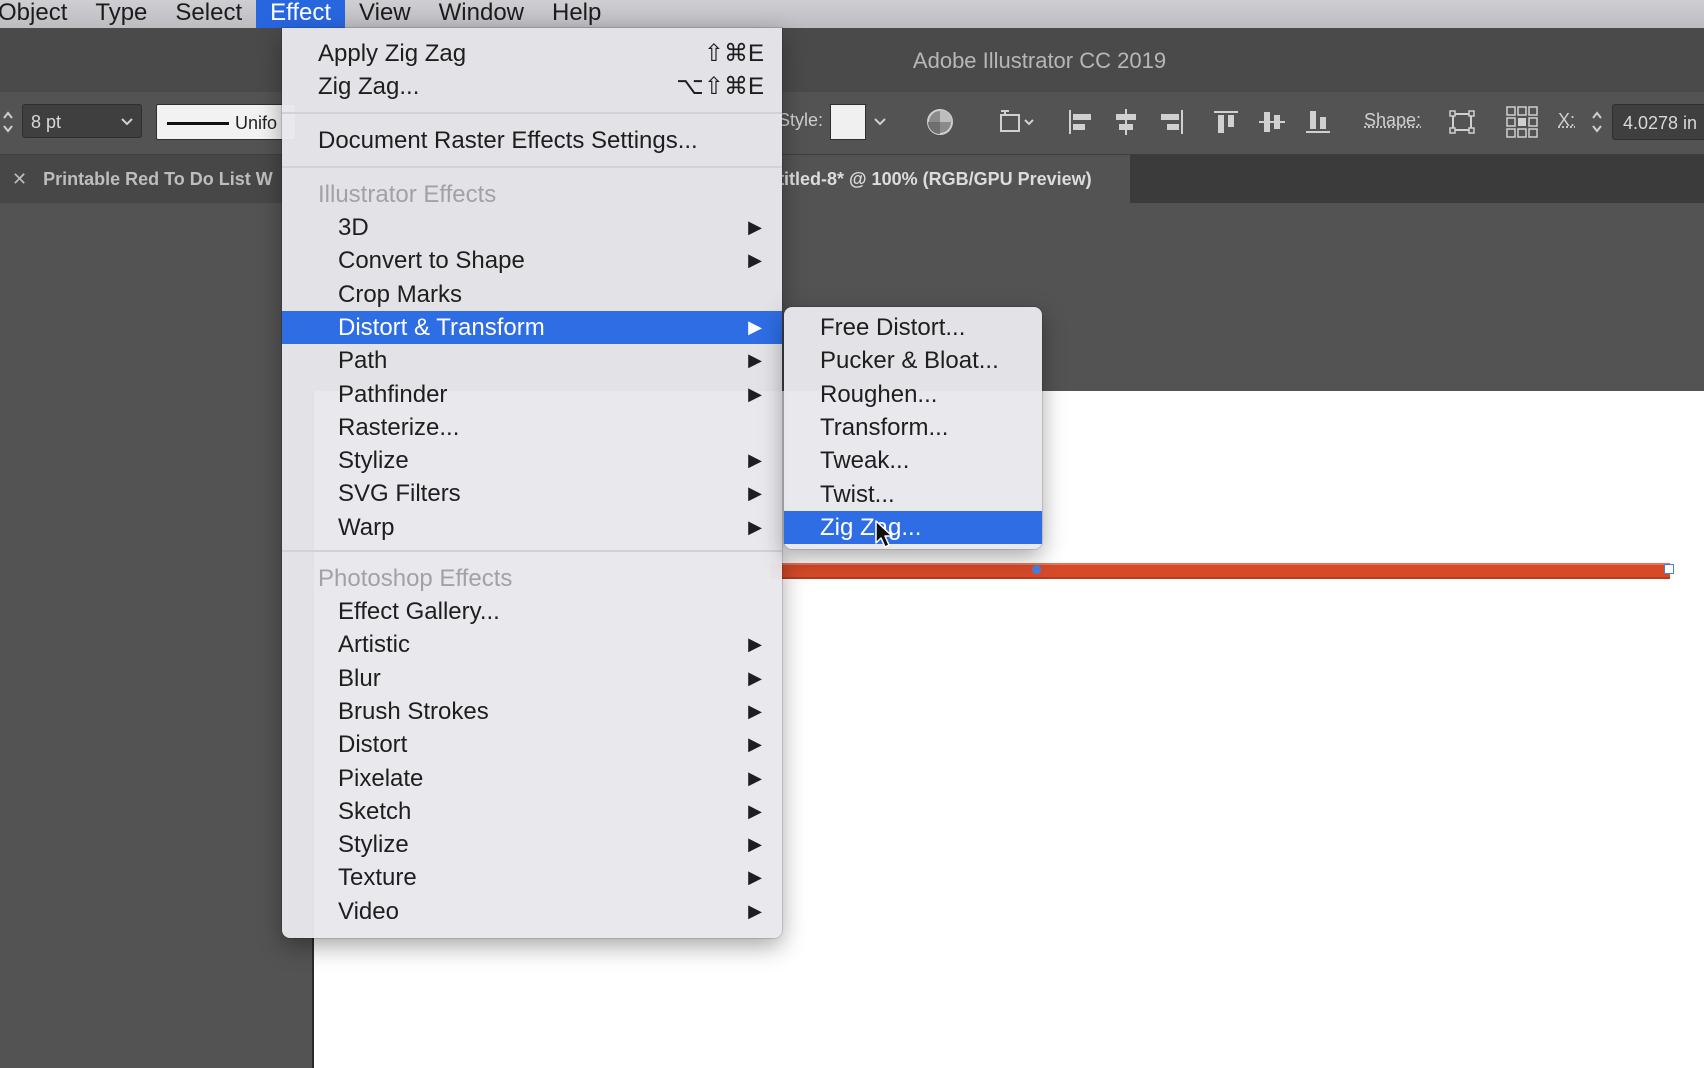 Image resolution: width=1704 pixels, height=1068 pixels. Describe the element at coordinates (368, 911) in the screenshot. I see `menu-item-label: Video` at that location.